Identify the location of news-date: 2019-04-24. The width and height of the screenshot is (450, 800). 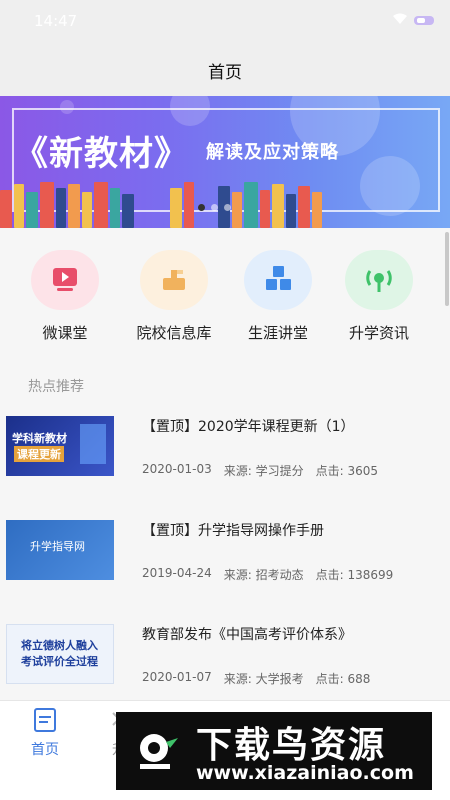
(177, 573).